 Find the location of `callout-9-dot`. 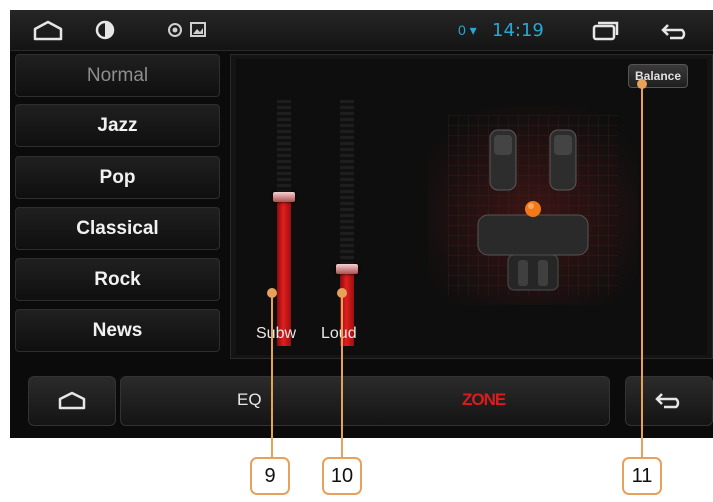

callout-9-dot is located at coordinates (272, 293).